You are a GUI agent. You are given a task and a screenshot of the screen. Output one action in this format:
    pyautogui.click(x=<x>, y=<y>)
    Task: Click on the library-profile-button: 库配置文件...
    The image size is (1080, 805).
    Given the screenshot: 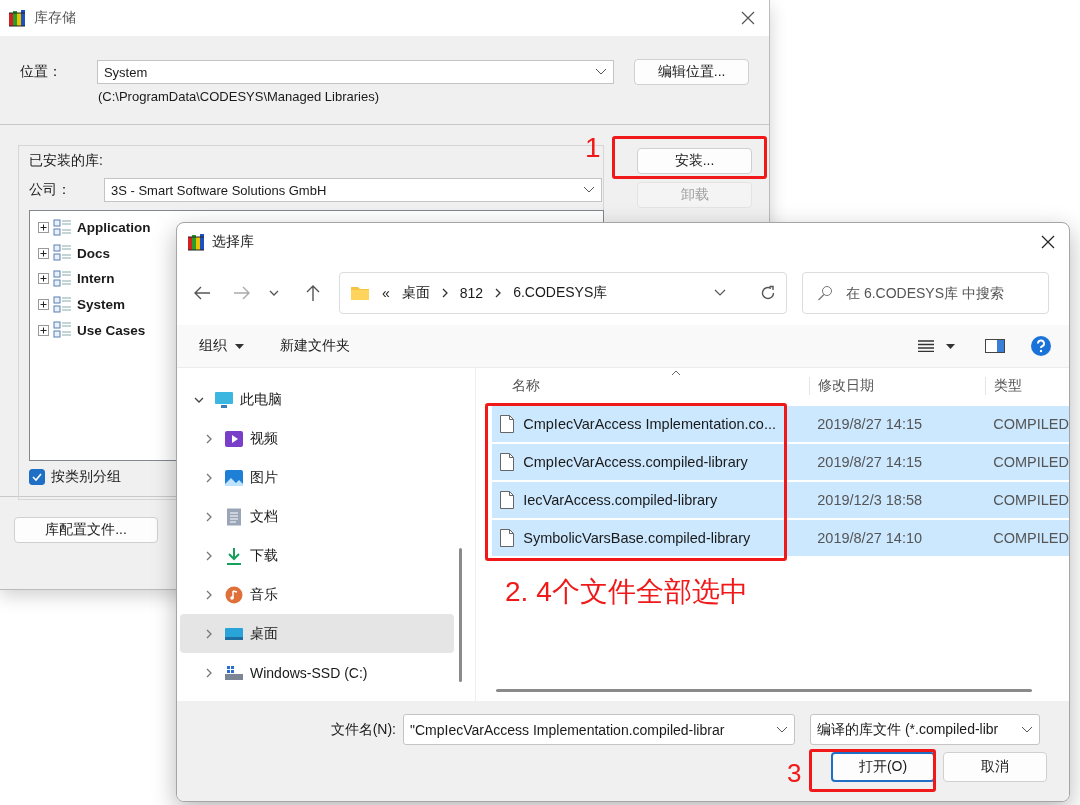 What is the action you would take?
    pyautogui.click(x=86, y=530)
    